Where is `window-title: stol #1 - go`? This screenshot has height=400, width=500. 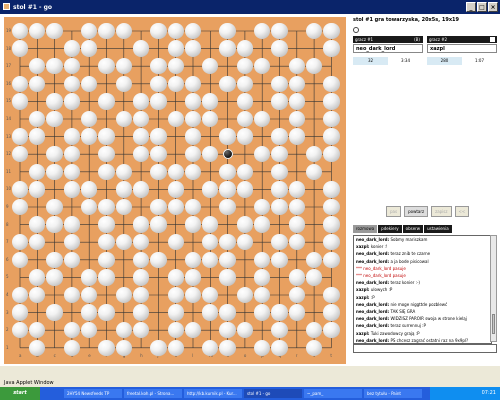 window-title: stol #1 - go is located at coordinates (32, 7).